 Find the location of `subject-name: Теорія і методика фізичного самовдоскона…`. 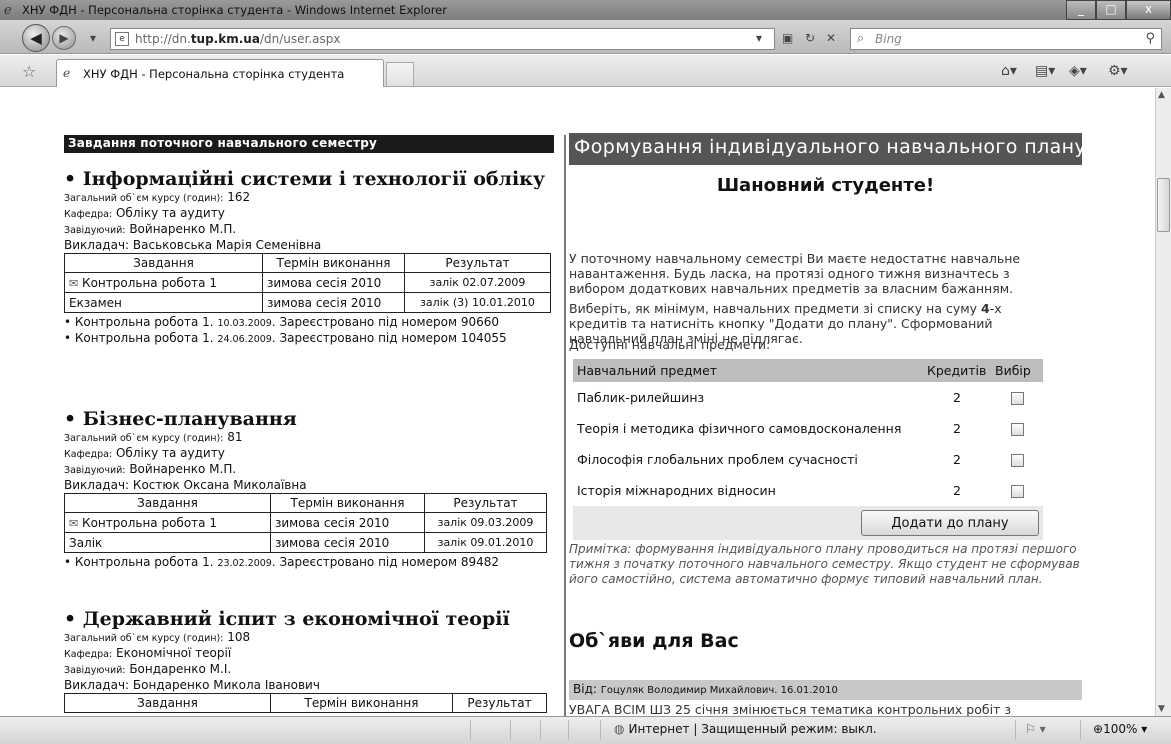

subject-name: Теорія і методика фізичного самовдоскона… is located at coordinates (748, 428).